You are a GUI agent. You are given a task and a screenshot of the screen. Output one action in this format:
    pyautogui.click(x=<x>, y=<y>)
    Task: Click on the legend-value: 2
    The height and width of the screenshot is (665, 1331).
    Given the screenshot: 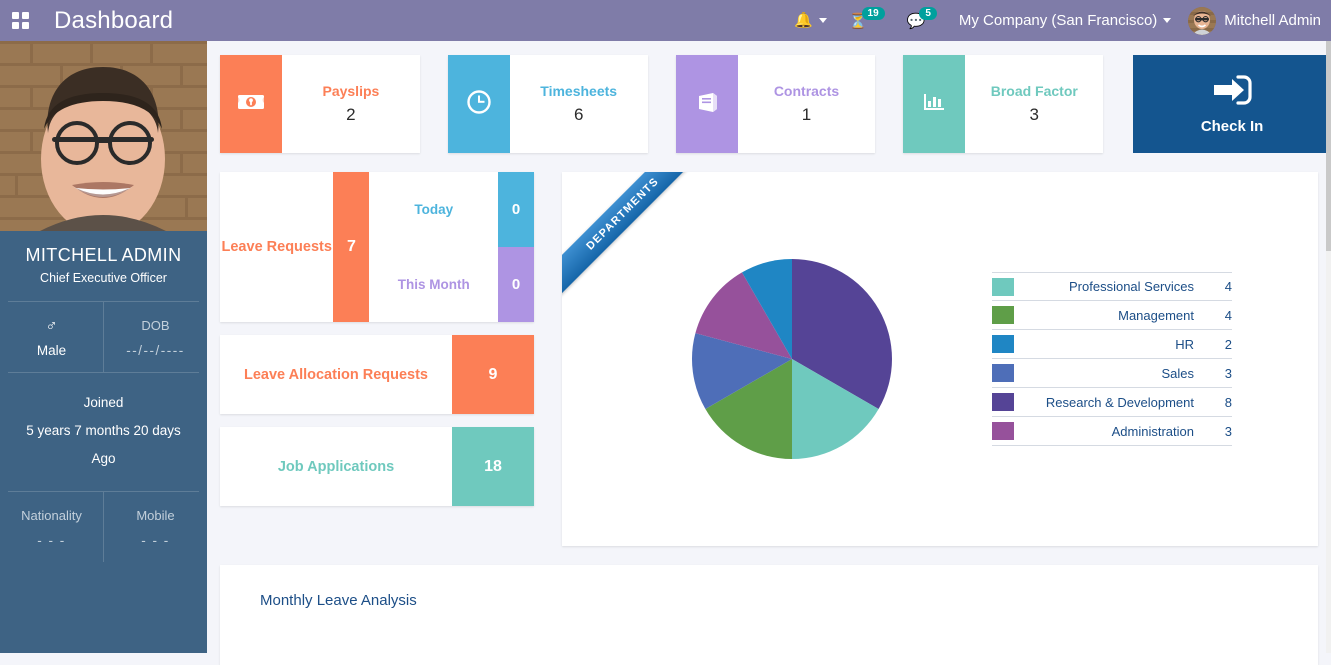 What is the action you would take?
    pyautogui.click(x=1228, y=344)
    